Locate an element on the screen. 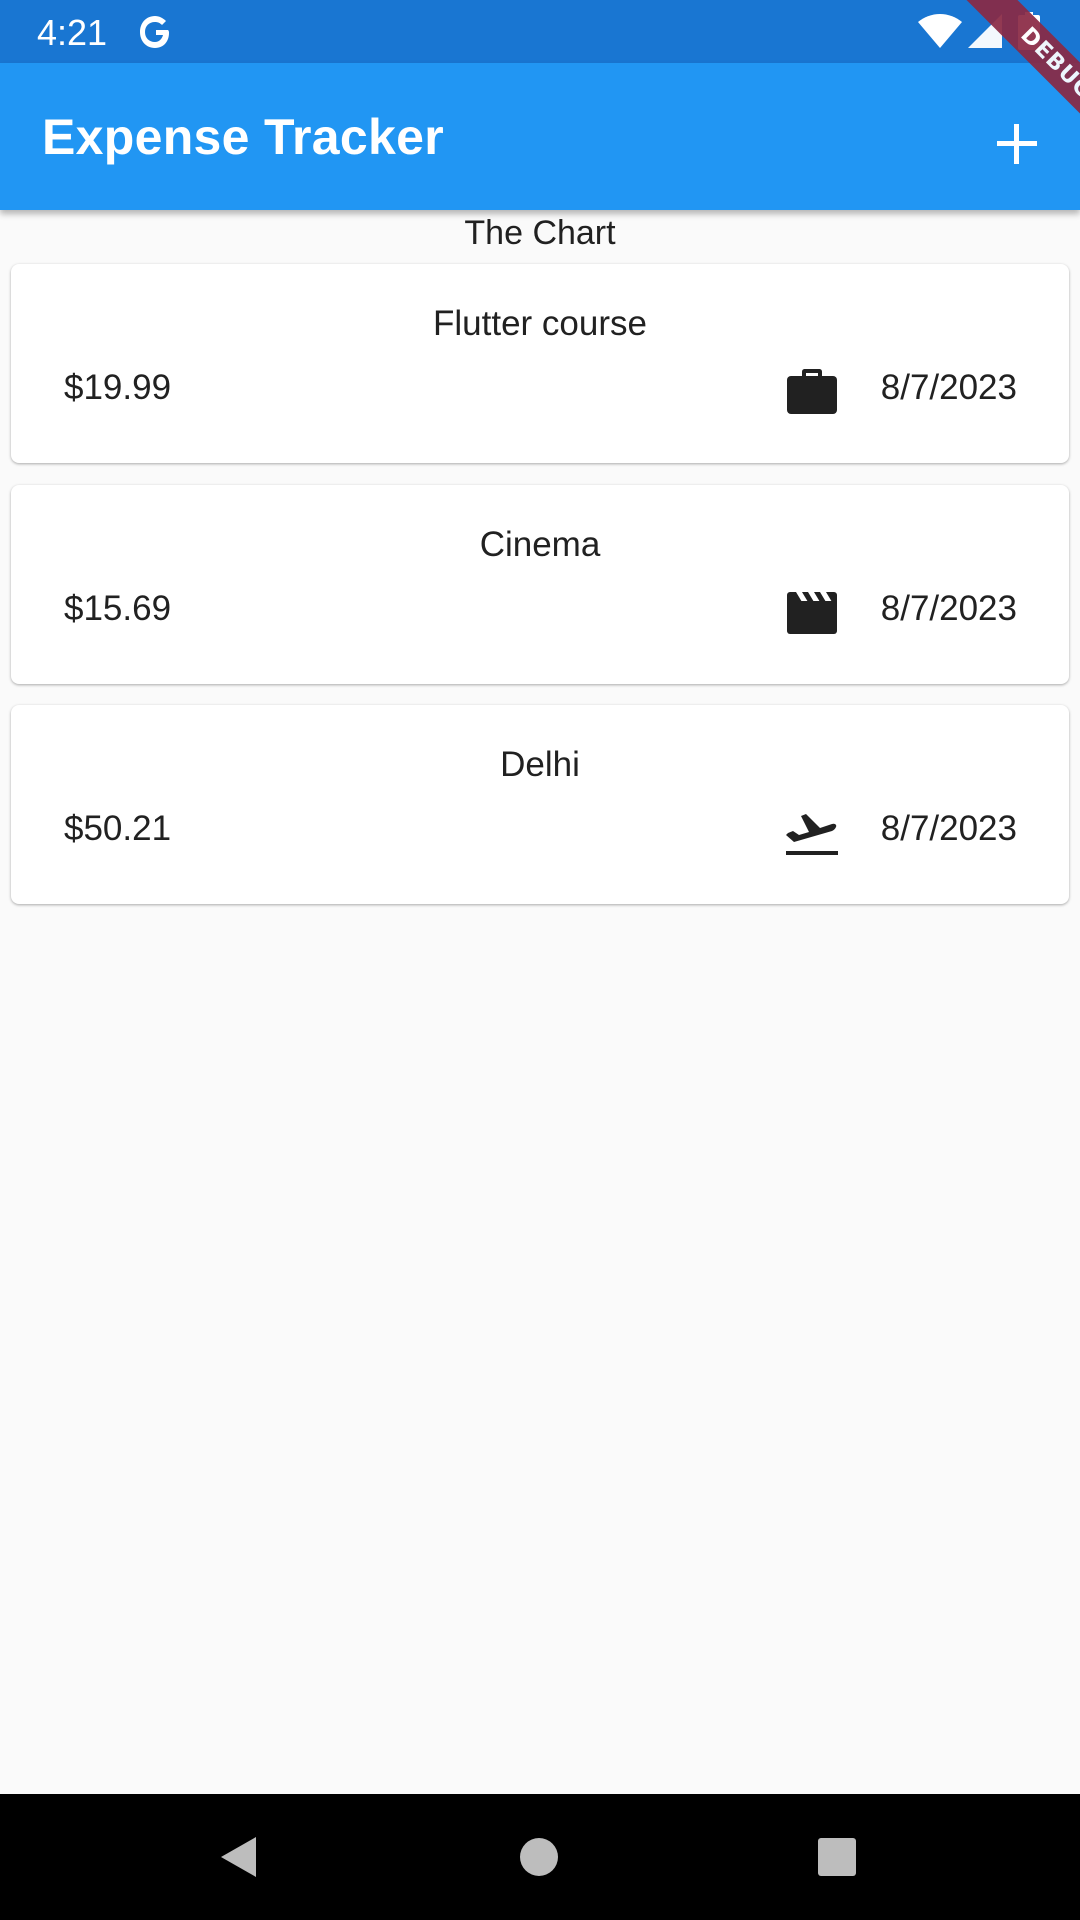  home-icon is located at coordinates (539, 1857).